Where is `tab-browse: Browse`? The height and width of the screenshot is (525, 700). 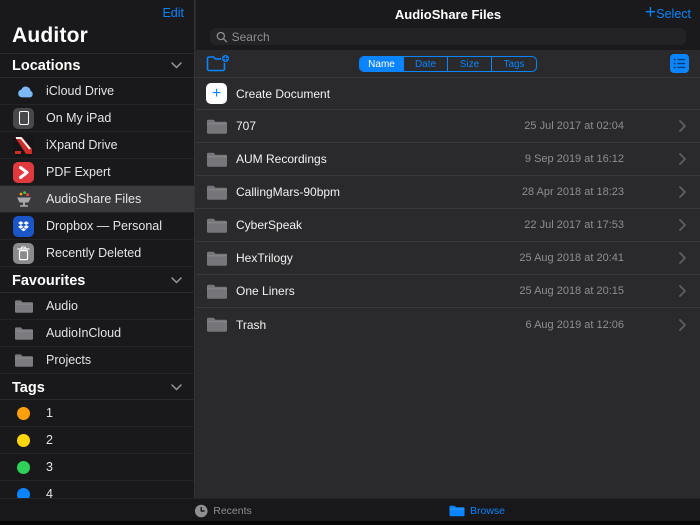
tab-browse: Browse is located at coordinates (477, 510).